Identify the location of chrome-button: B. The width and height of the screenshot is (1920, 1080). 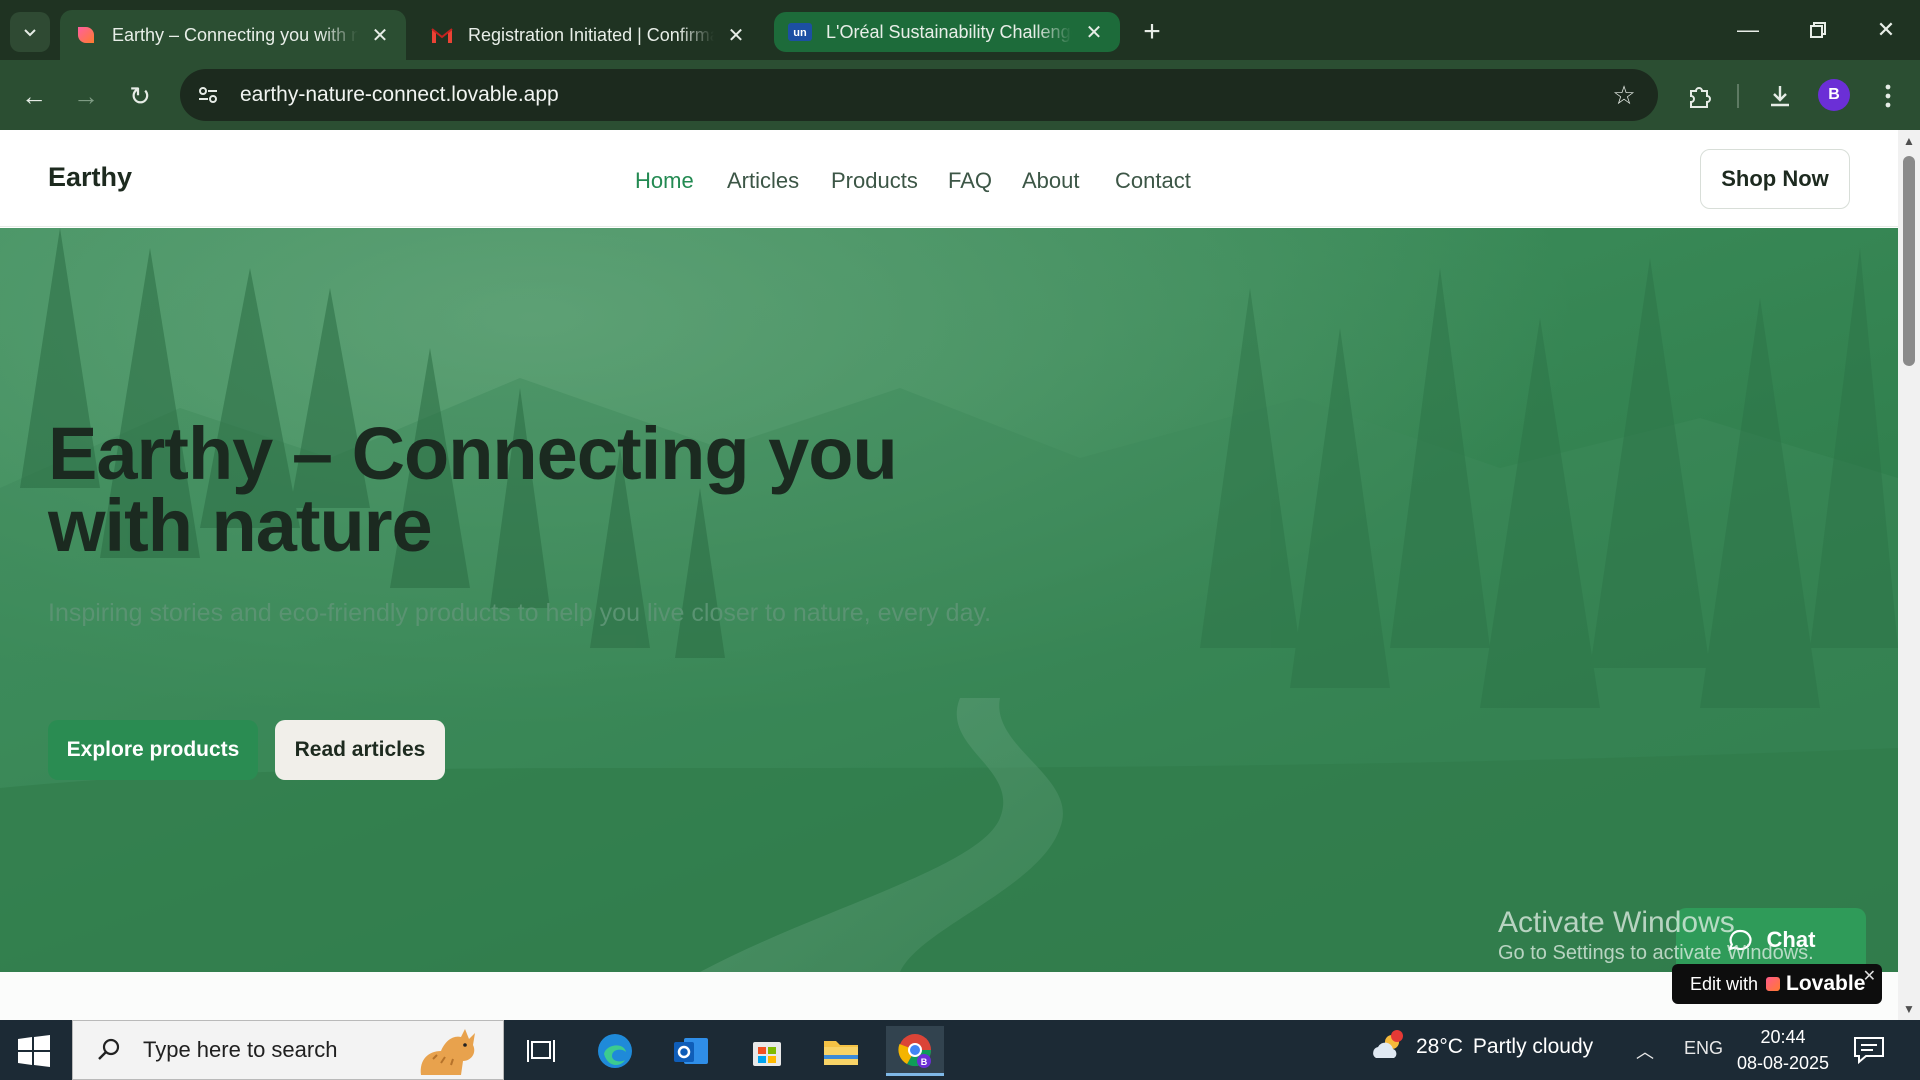
(915, 1051).